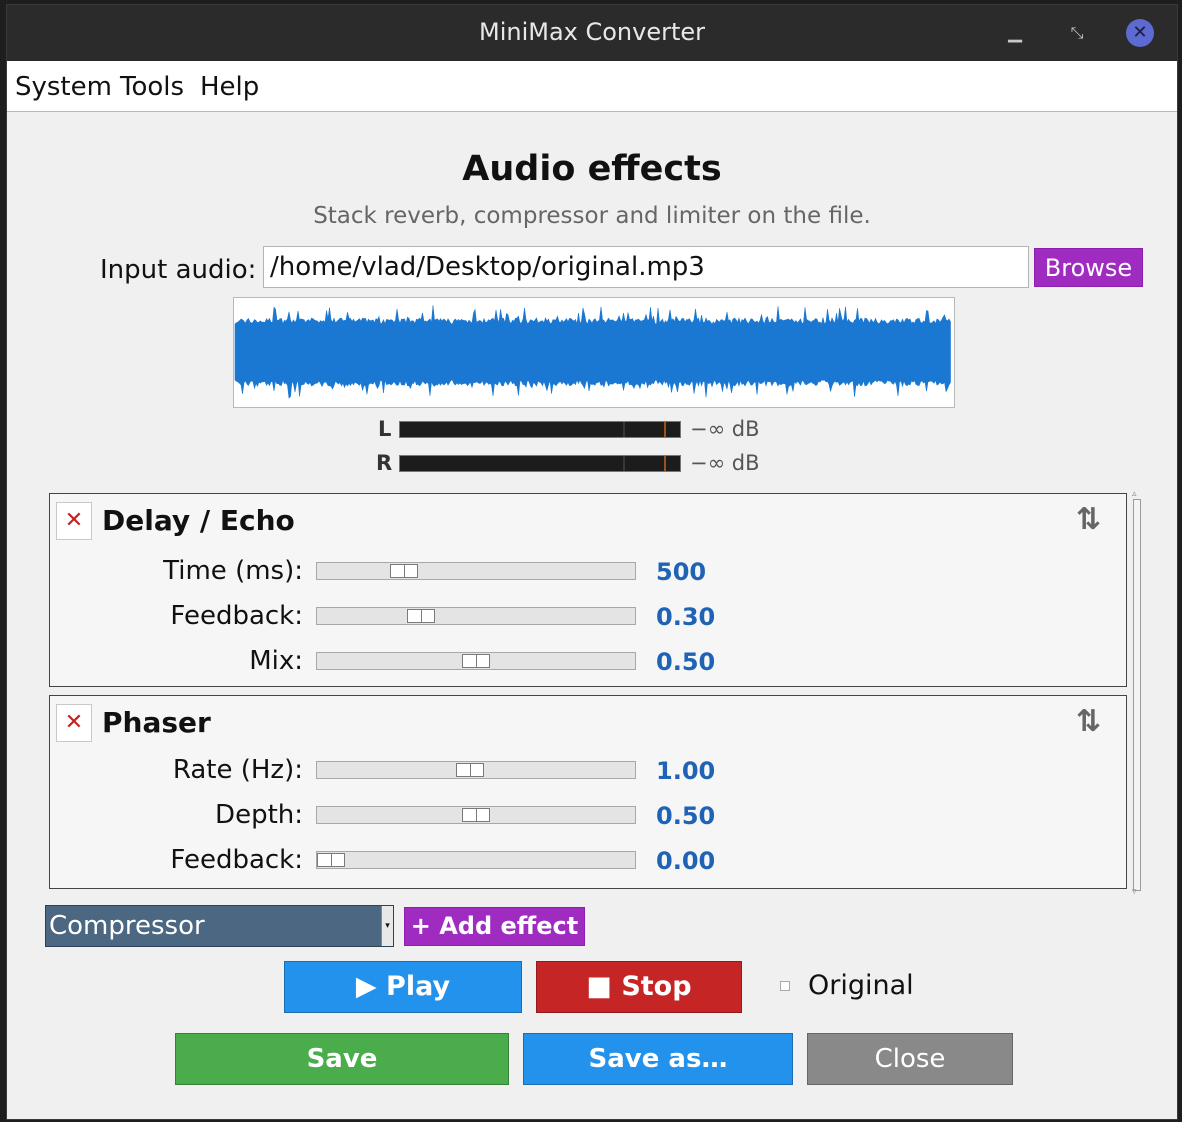 The width and height of the screenshot is (1182, 1122). Describe the element at coordinates (1077, 33) in the screenshot. I see `maximize-icon: ⤡` at that location.